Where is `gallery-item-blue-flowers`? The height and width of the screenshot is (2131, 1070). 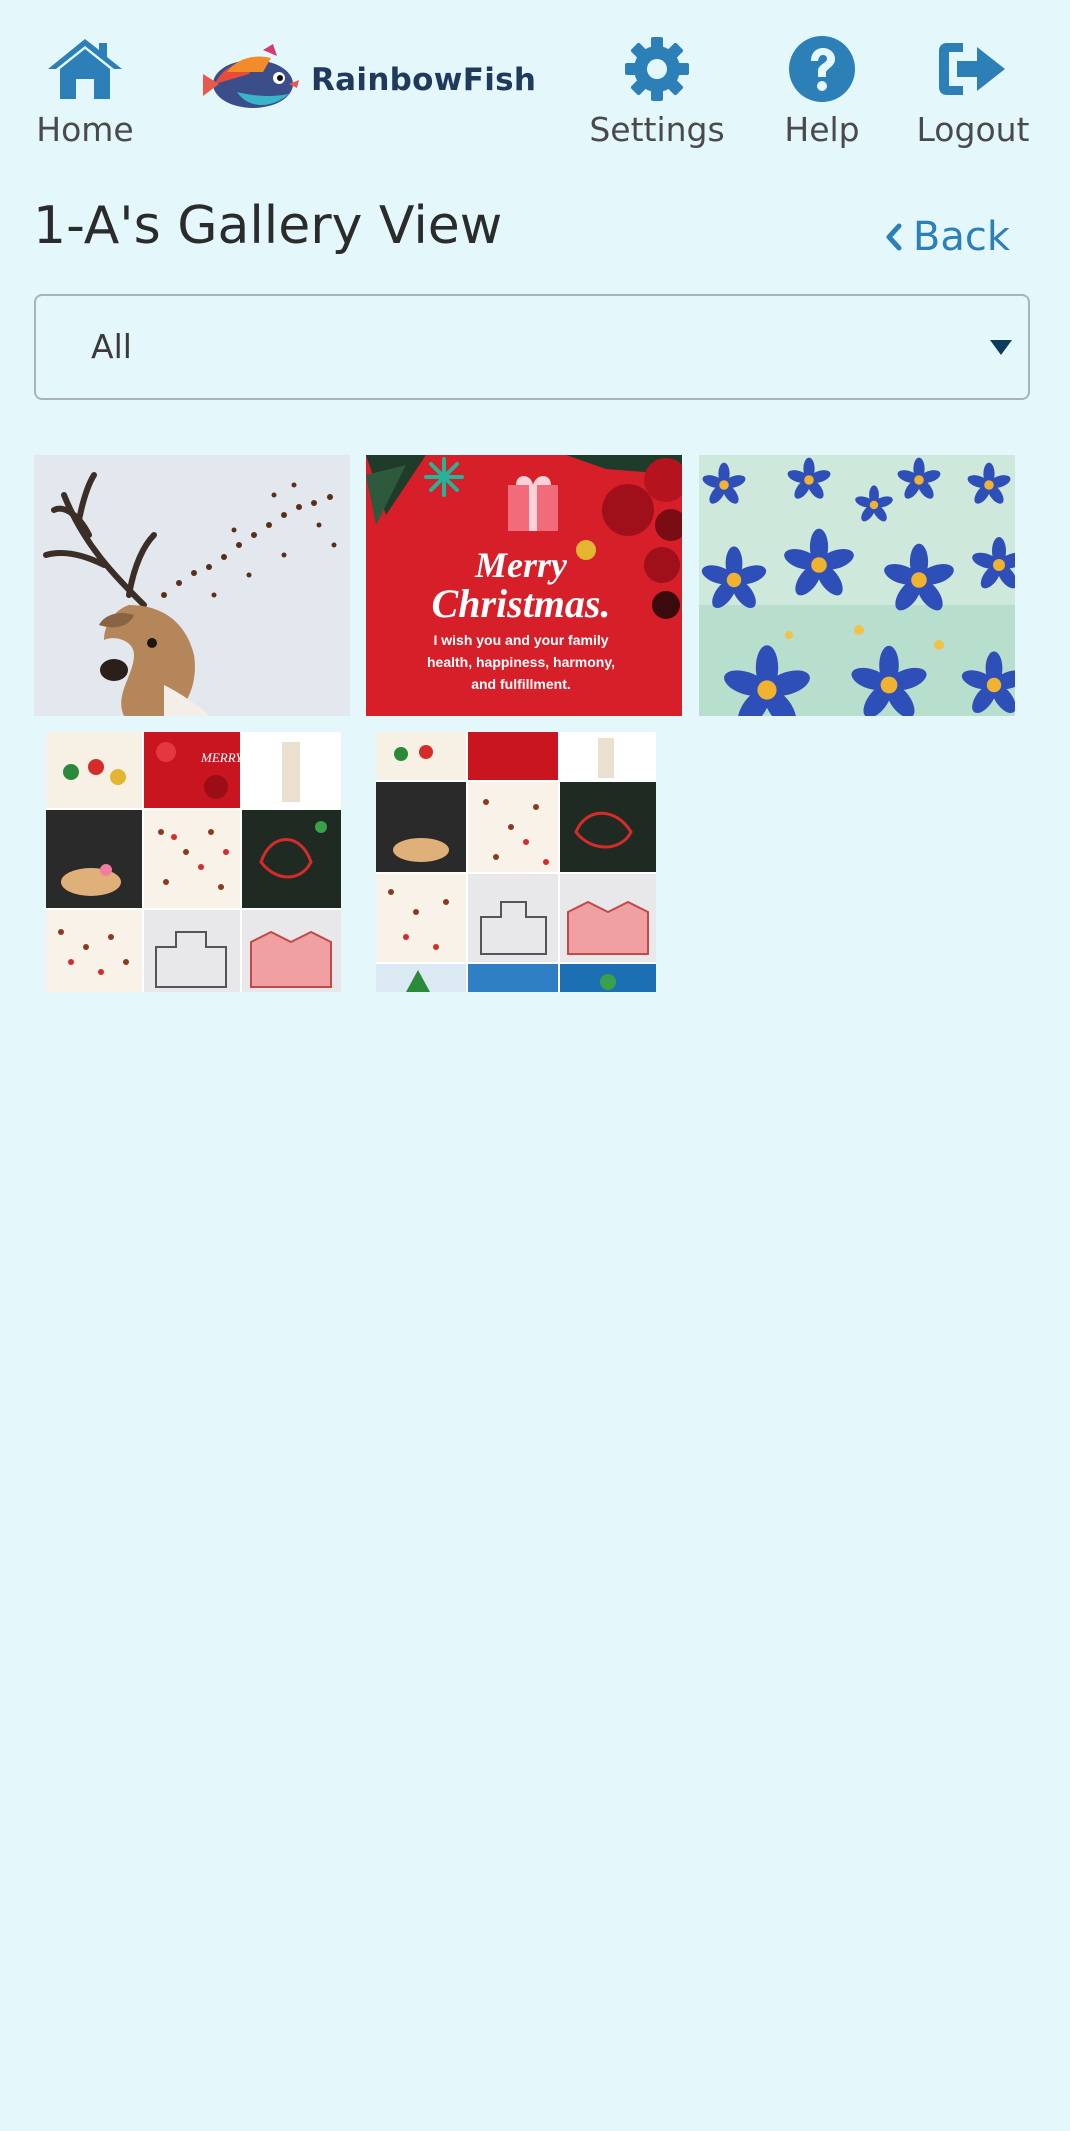 gallery-item-blue-flowers is located at coordinates (857, 585).